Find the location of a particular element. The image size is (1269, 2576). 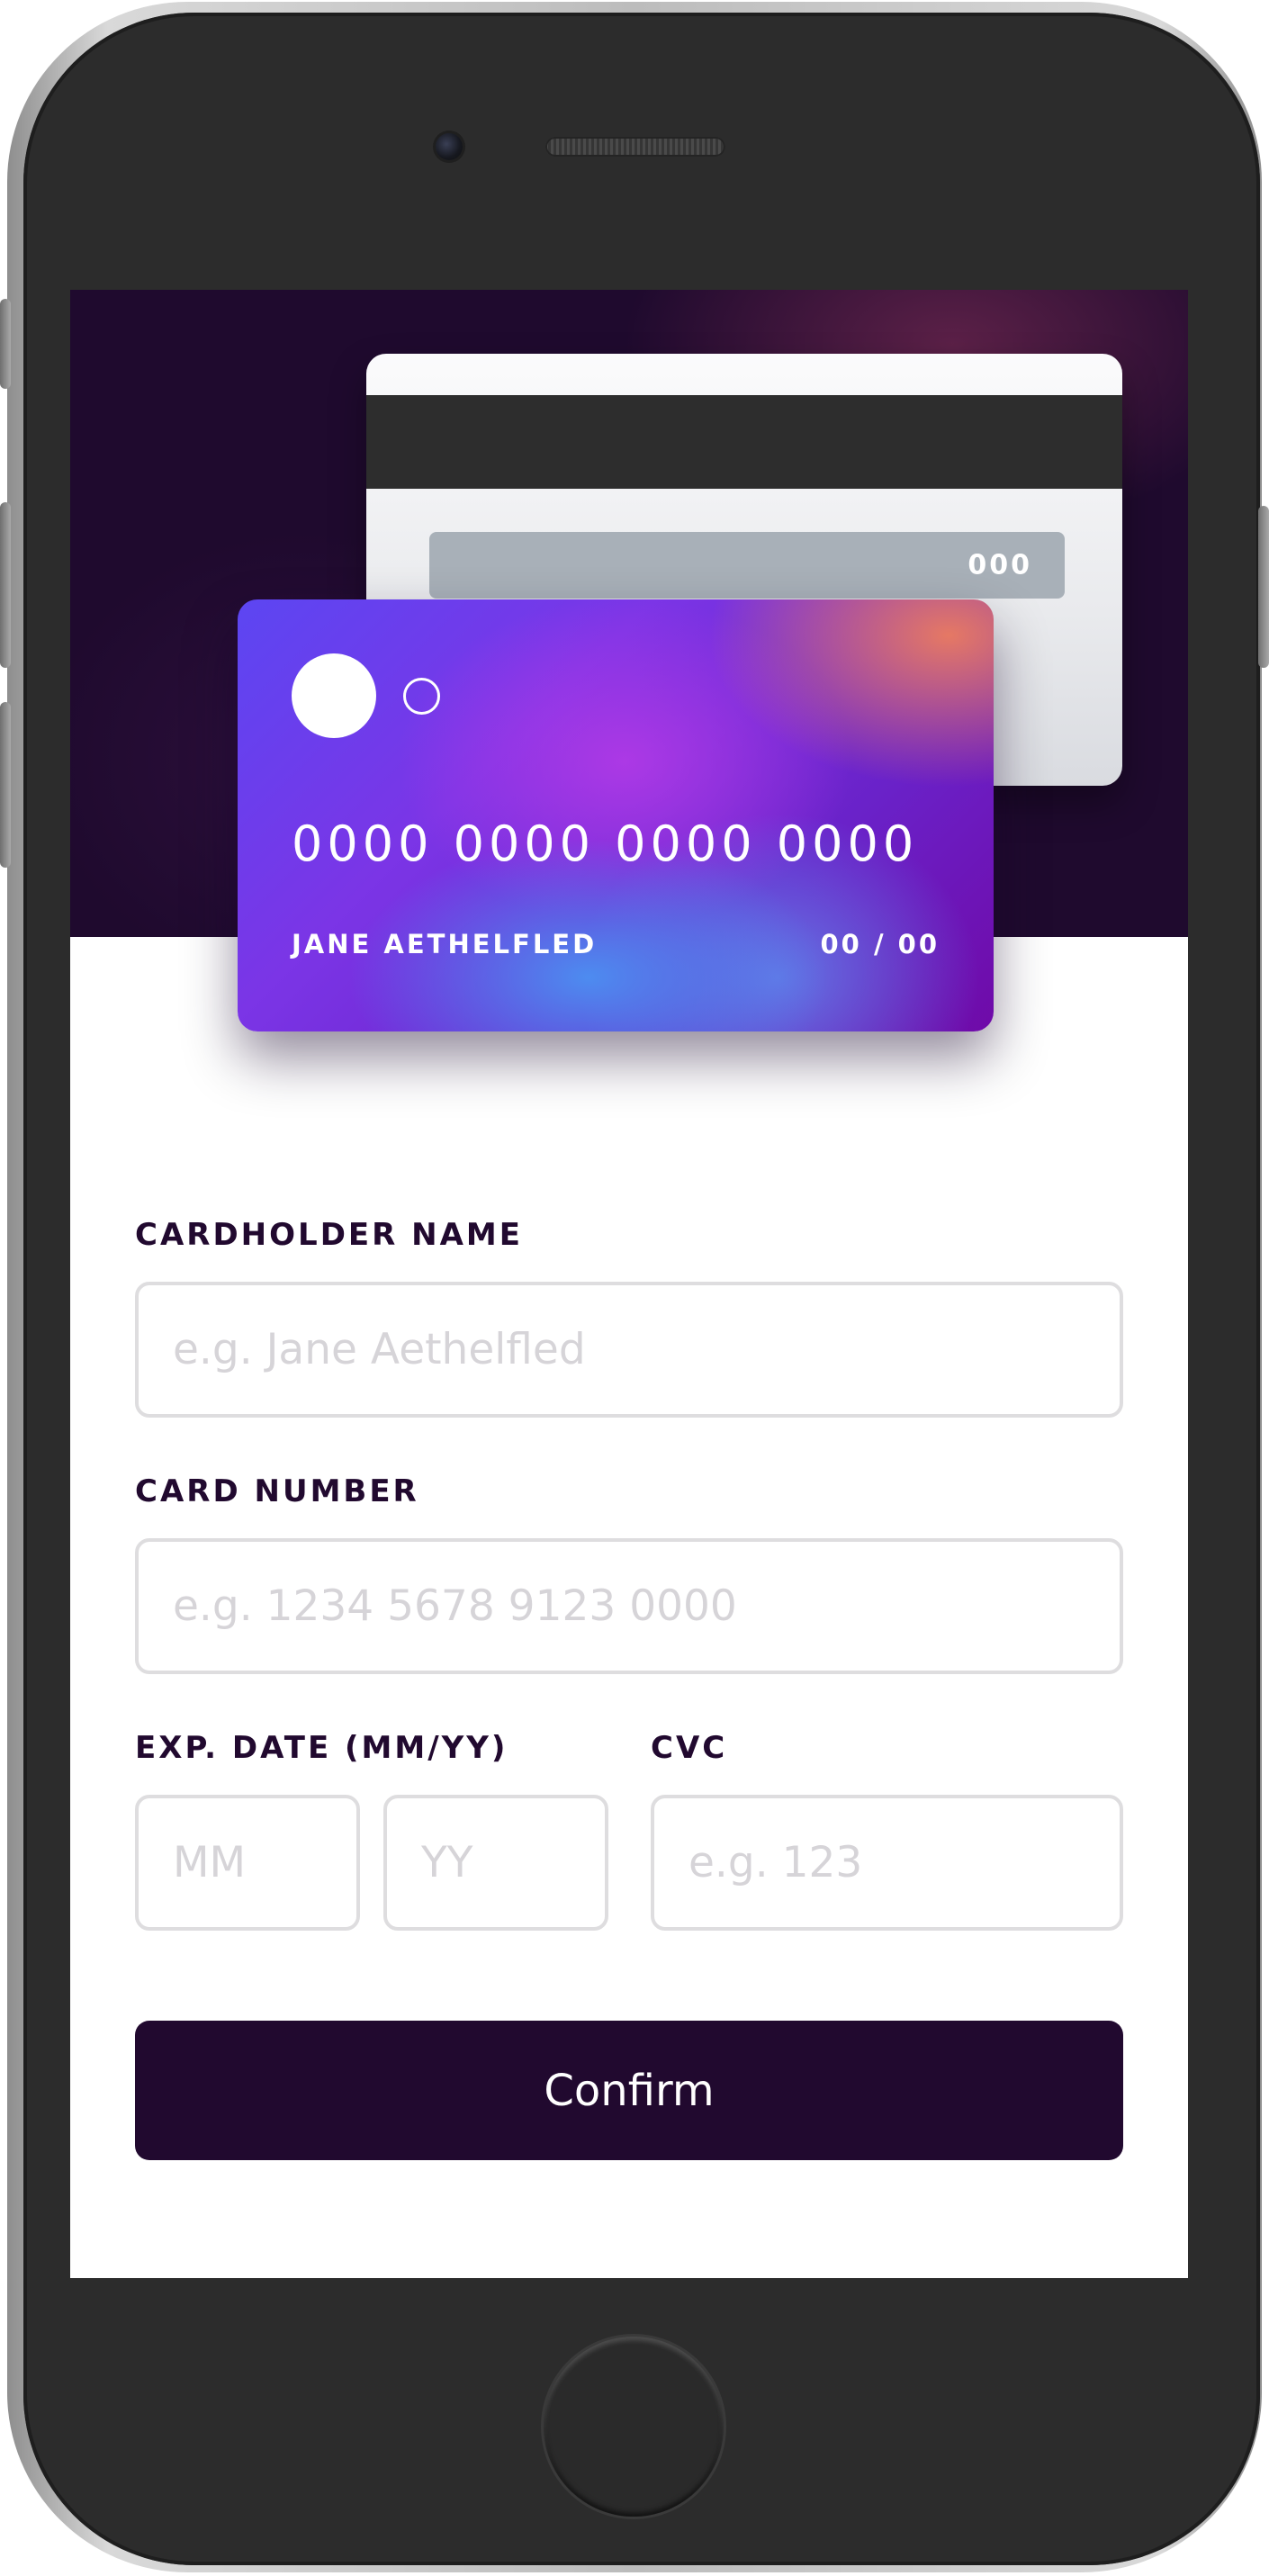

signature-strip: 000 is located at coordinates (747, 565).